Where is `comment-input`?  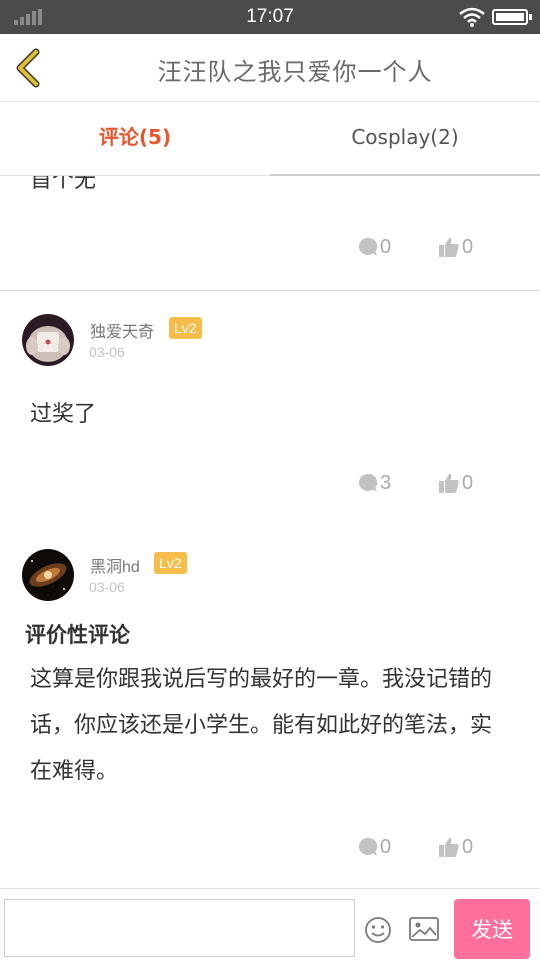
comment-input is located at coordinates (179, 928).